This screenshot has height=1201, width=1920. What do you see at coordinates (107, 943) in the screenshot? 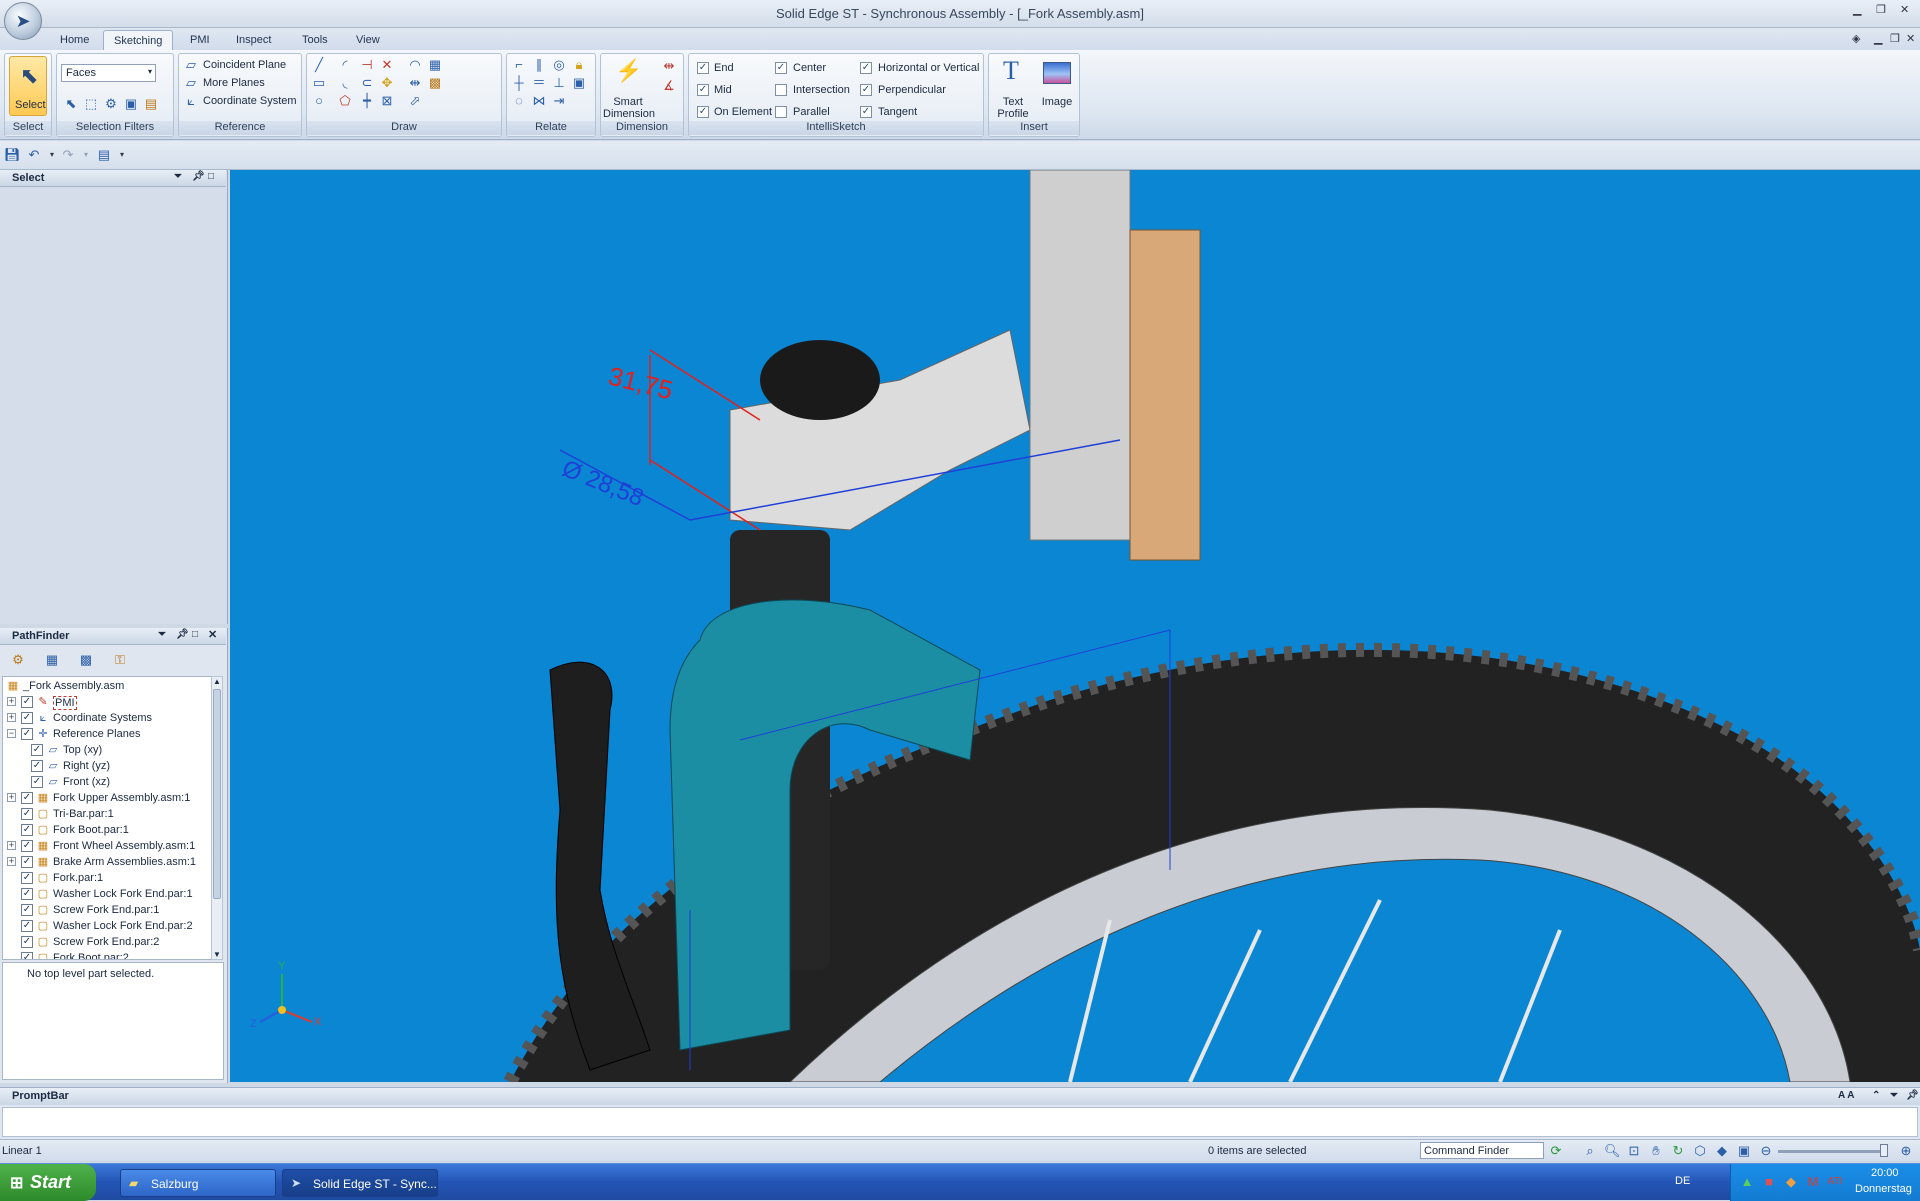
I see `tree-item: ✓ ▢ Screw Fork End.par:2` at bounding box center [107, 943].